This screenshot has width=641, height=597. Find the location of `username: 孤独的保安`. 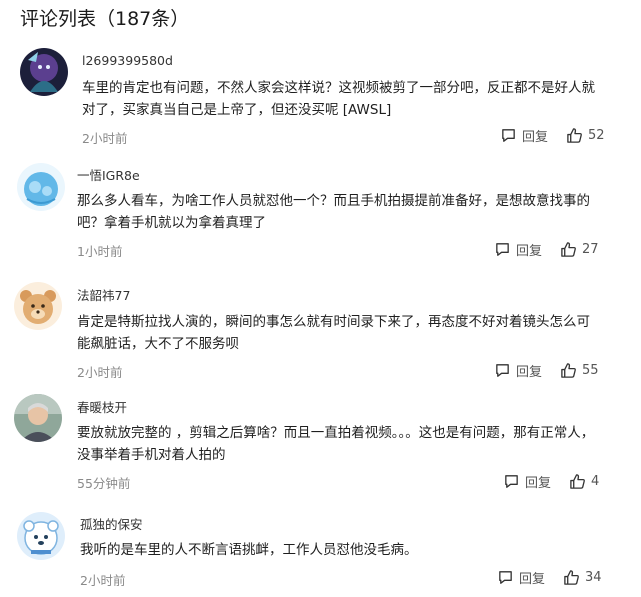

username: 孤独的保安 is located at coordinates (111, 523).